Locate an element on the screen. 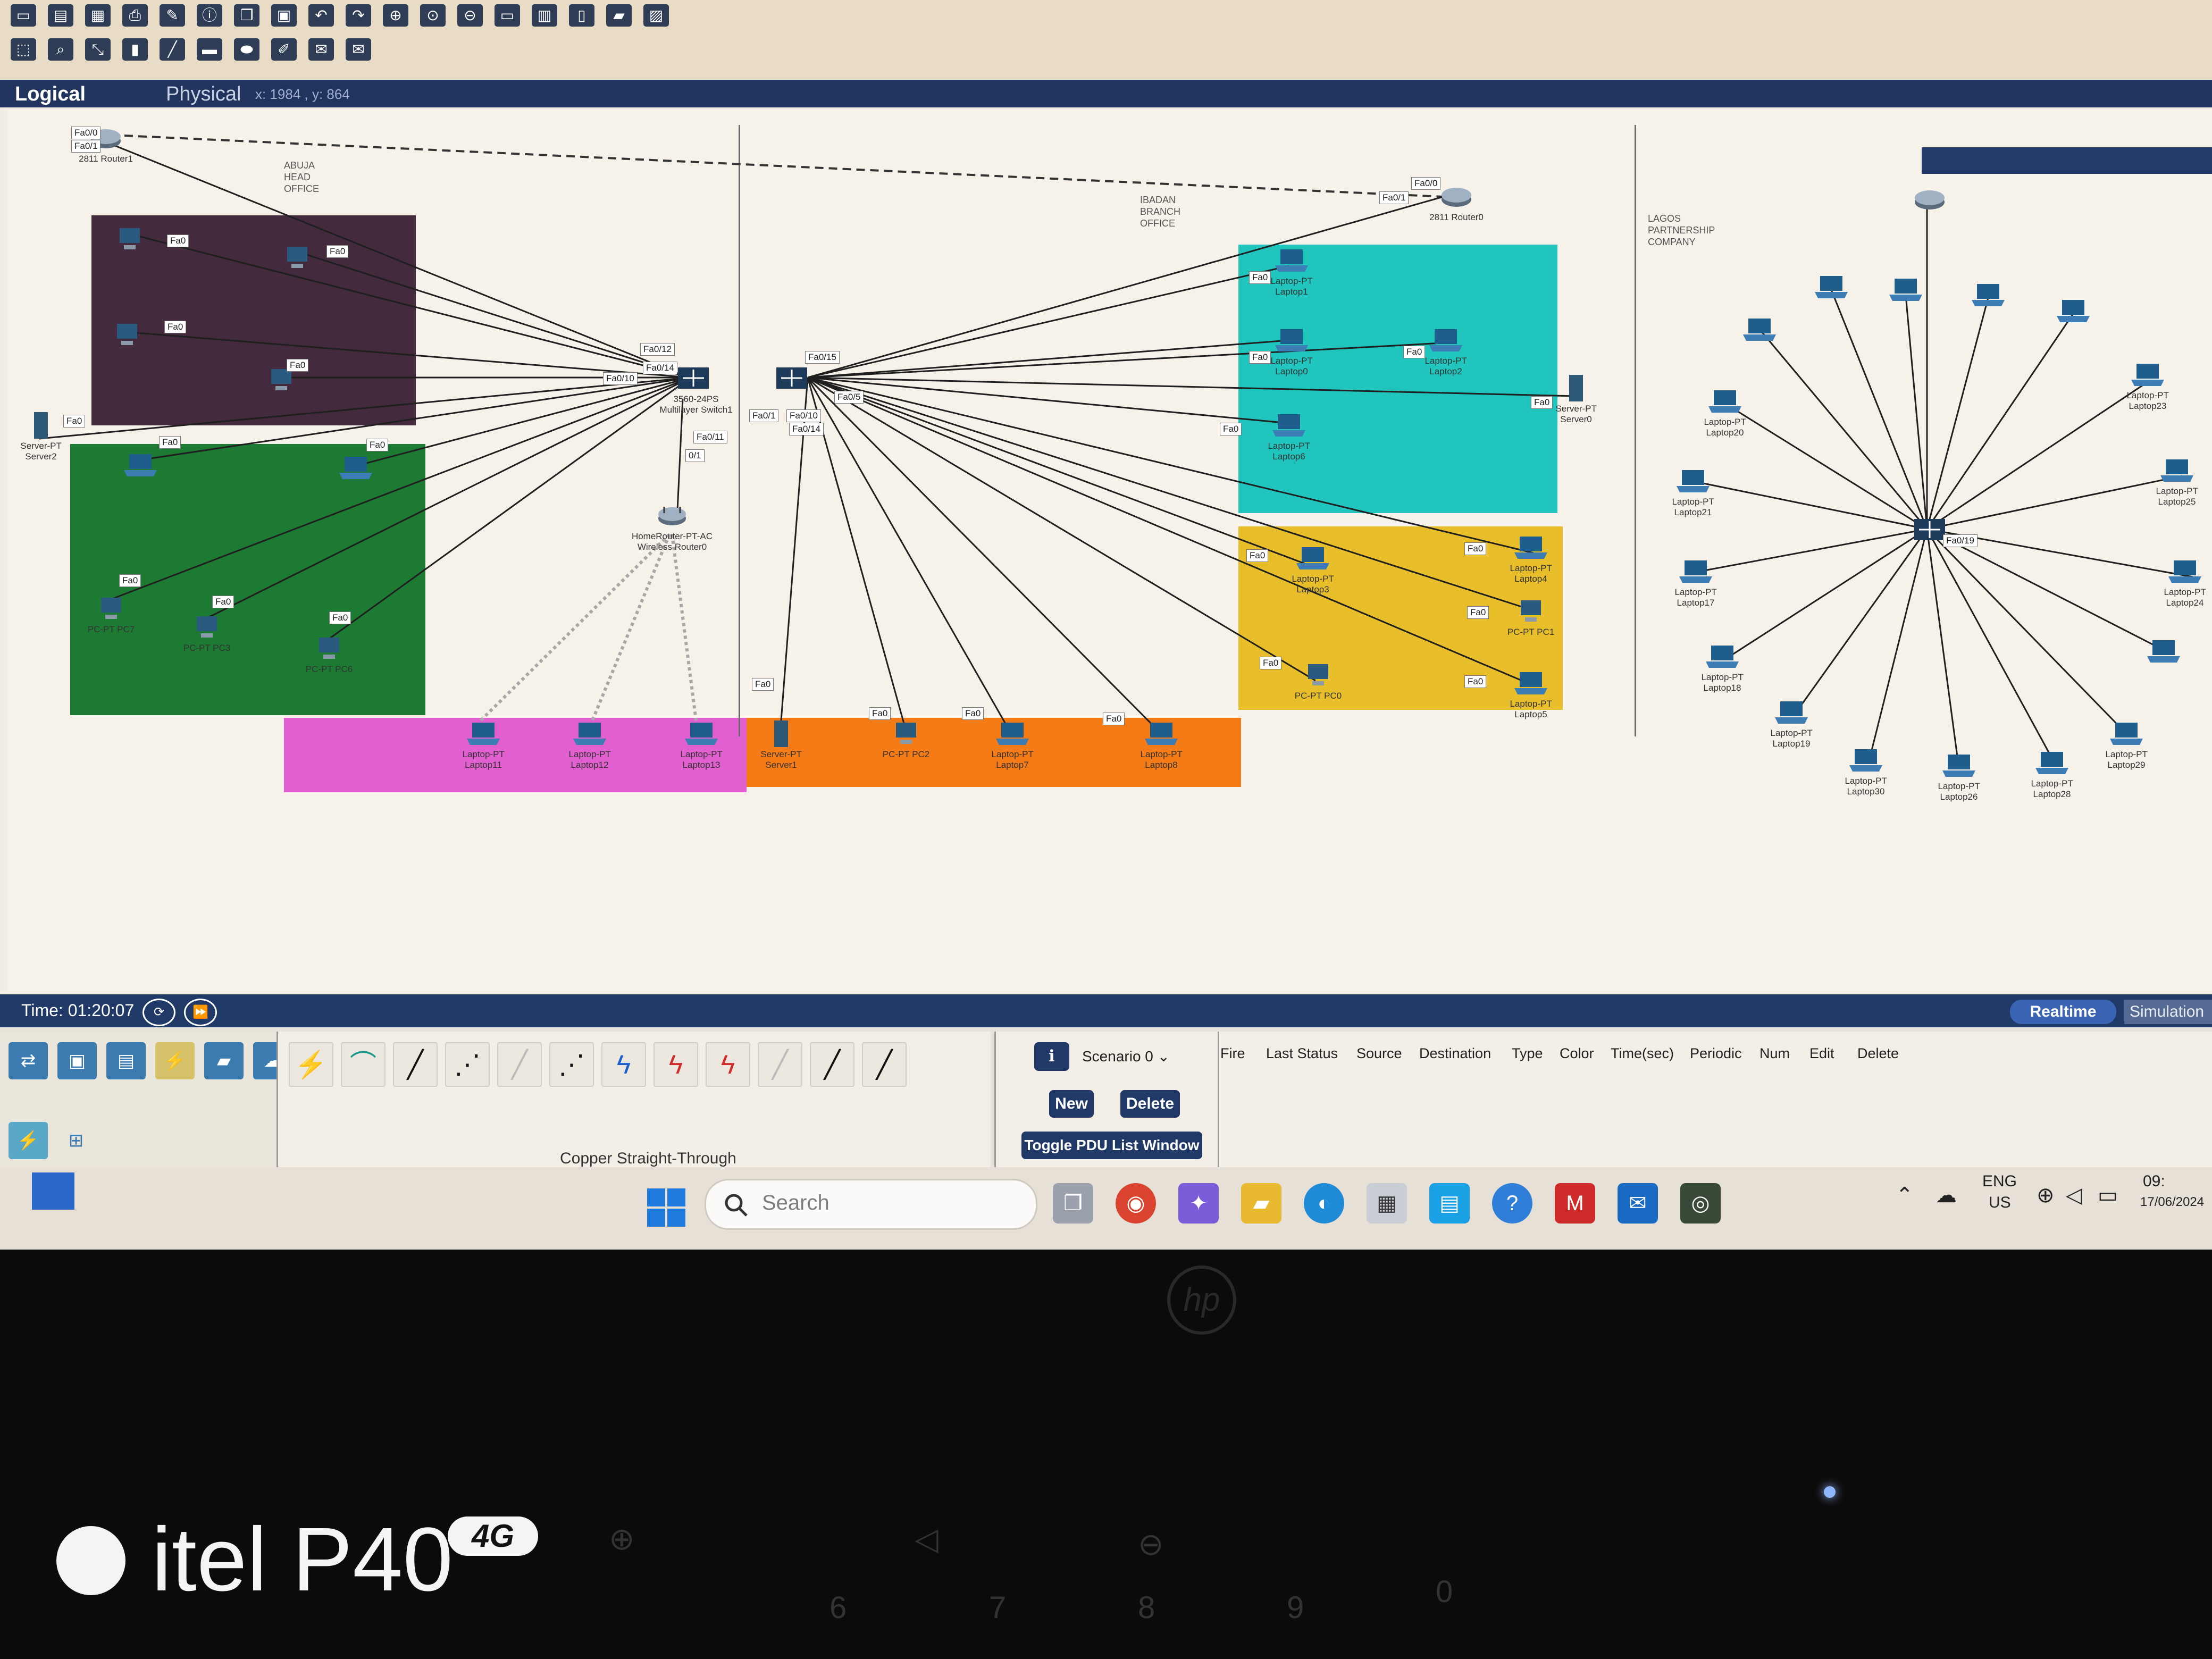 The image size is (2212, 1659). laptop-lagos-a is located at coordinates (1759, 330).